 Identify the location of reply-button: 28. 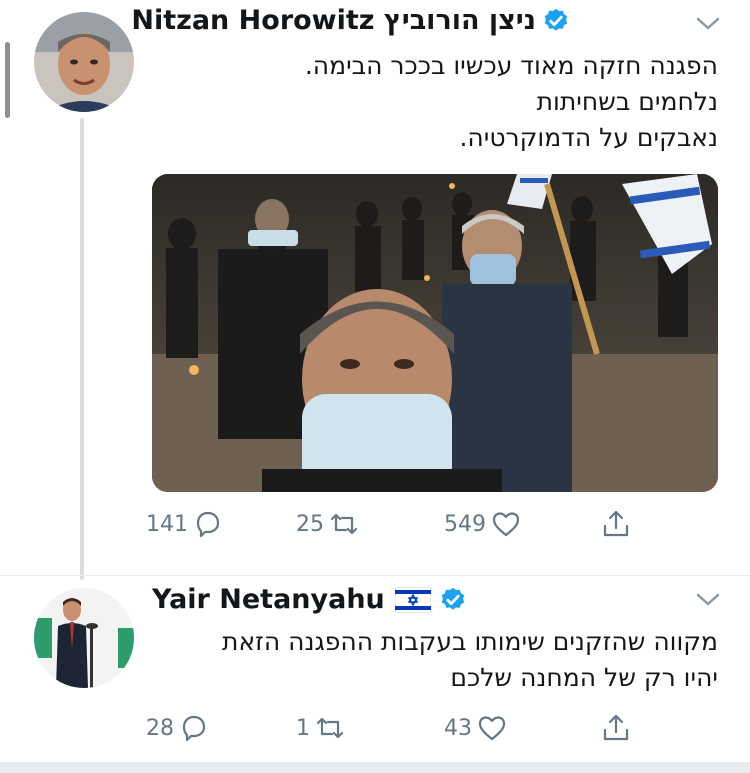
(178, 728).